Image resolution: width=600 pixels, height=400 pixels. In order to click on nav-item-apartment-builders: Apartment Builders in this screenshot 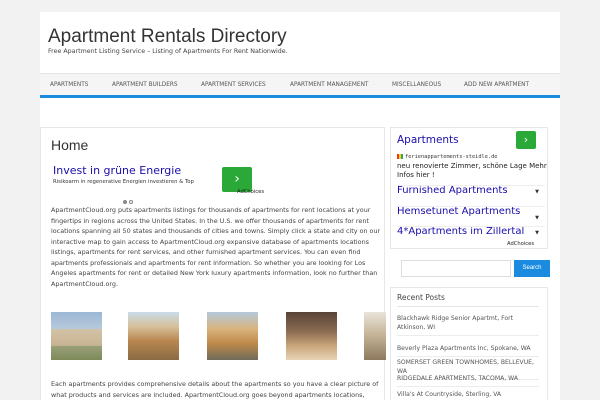, I will do `click(145, 85)`.